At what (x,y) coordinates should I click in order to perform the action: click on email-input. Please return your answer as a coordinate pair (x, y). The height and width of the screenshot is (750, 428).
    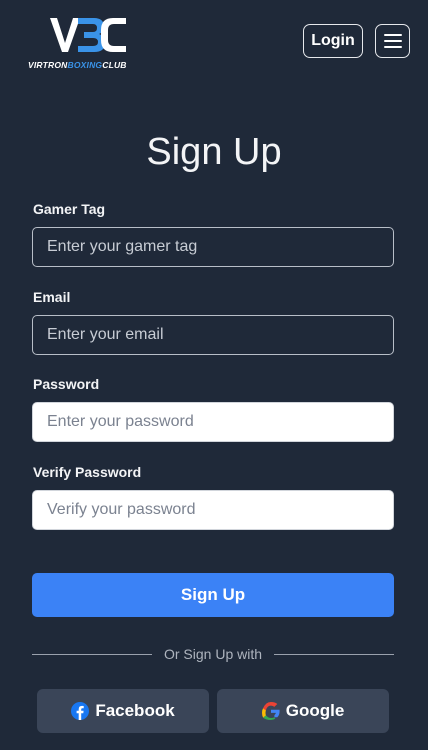
    Looking at the image, I should click on (213, 335).